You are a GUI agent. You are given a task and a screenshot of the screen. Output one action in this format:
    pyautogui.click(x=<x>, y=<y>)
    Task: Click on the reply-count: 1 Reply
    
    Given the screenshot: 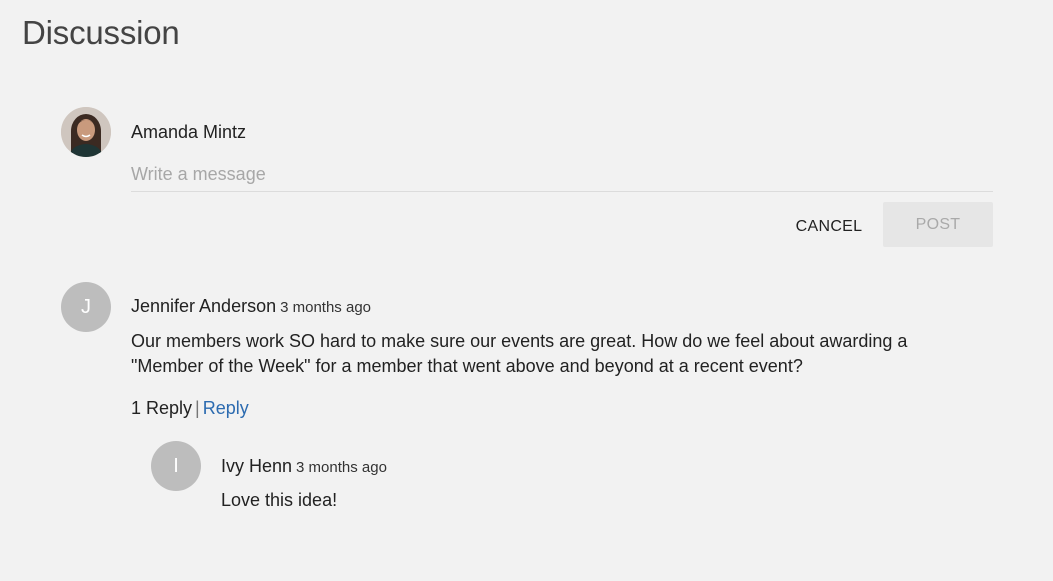 What is the action you would take?
    pyautogui.click(x=161, y=408)
    